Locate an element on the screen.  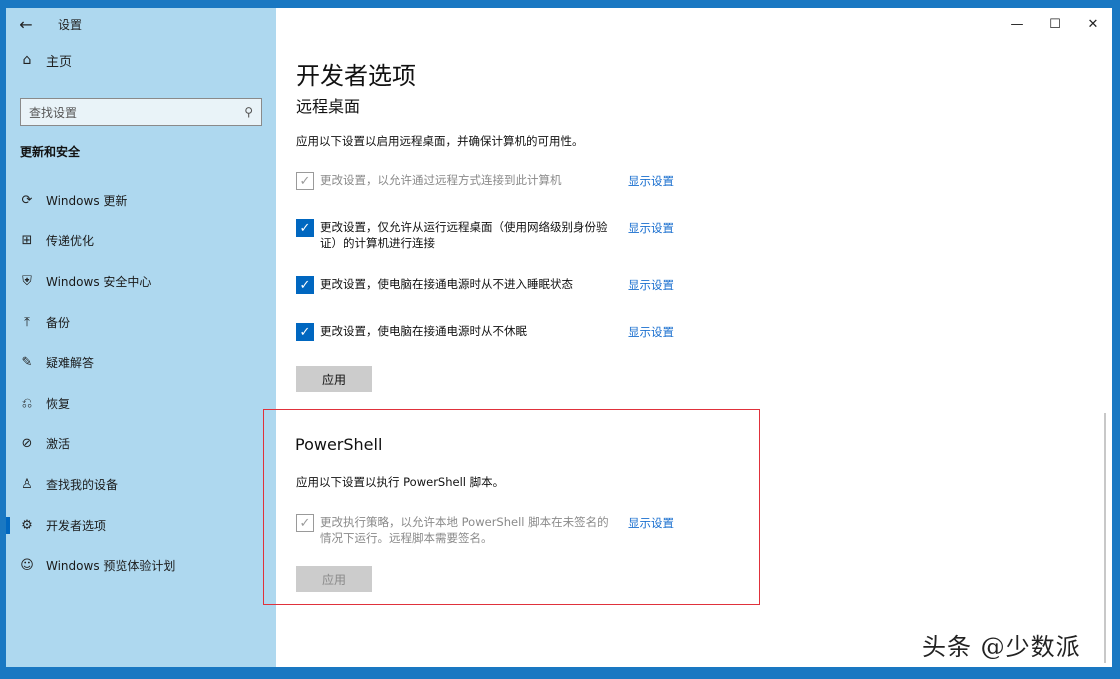
activation-icon: ⊘ is located at coordinates (27, 444).